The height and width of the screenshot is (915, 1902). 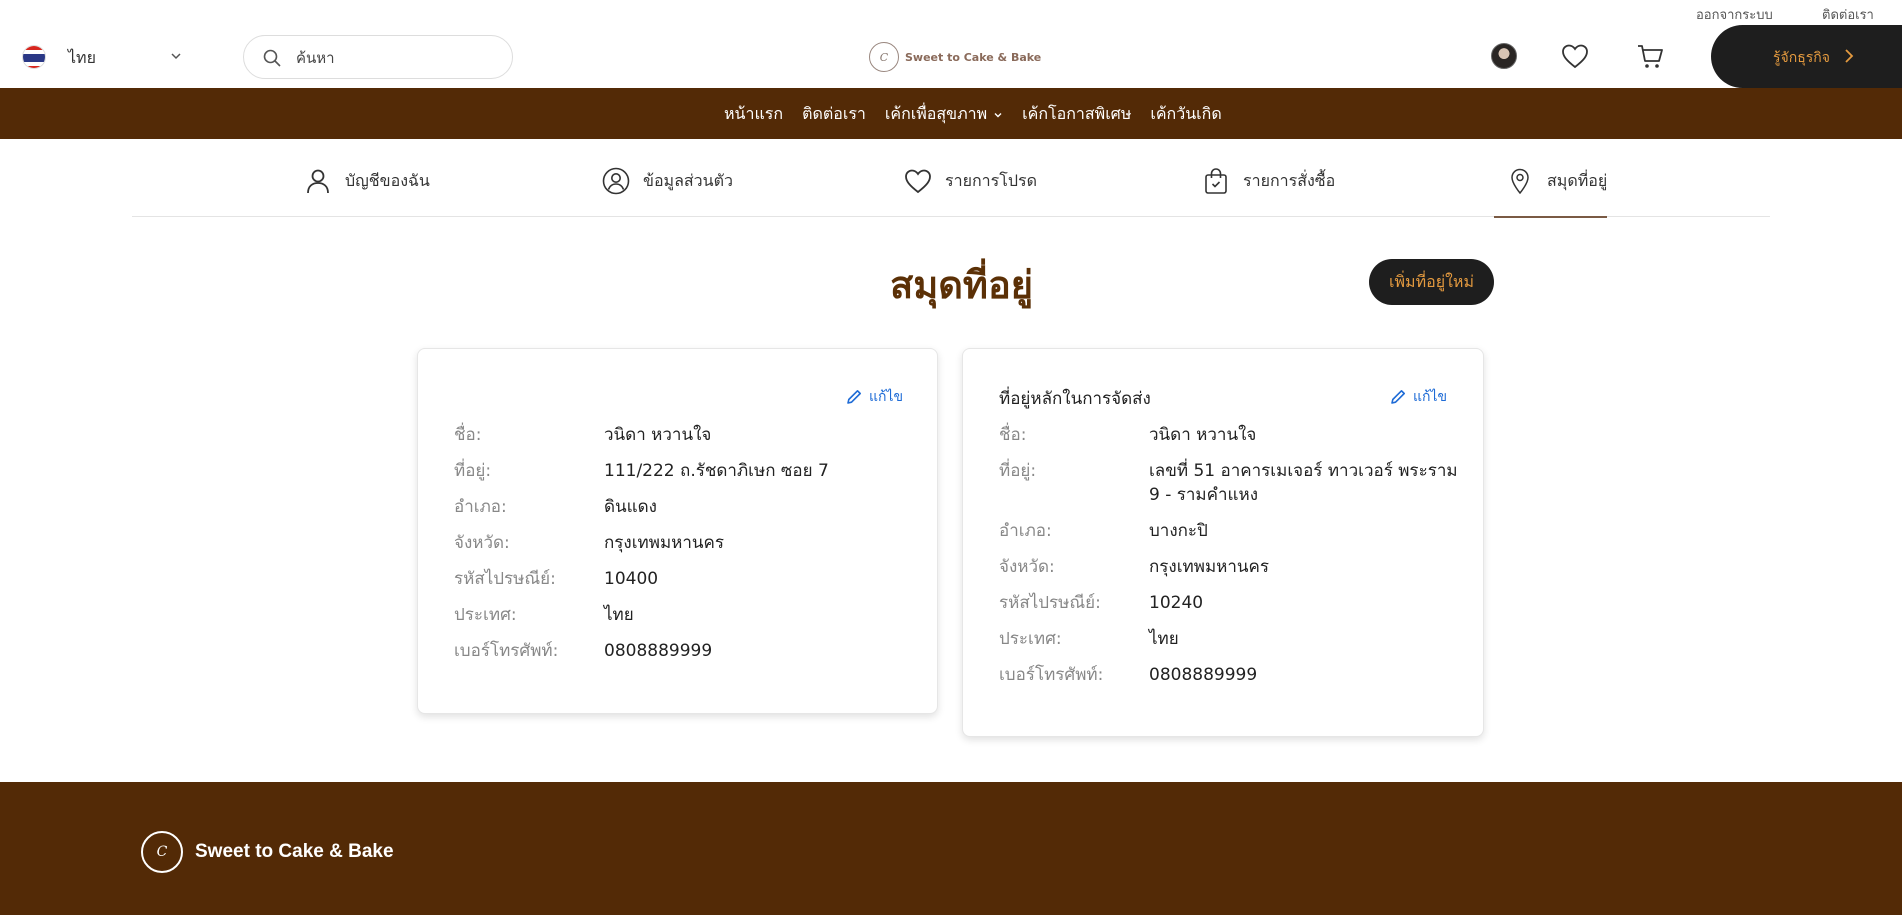 What do you see at coordinates (1178, 531) in the screenshot?
I see `district-value: บางกะปิ` at bounding box center [1178, 531].